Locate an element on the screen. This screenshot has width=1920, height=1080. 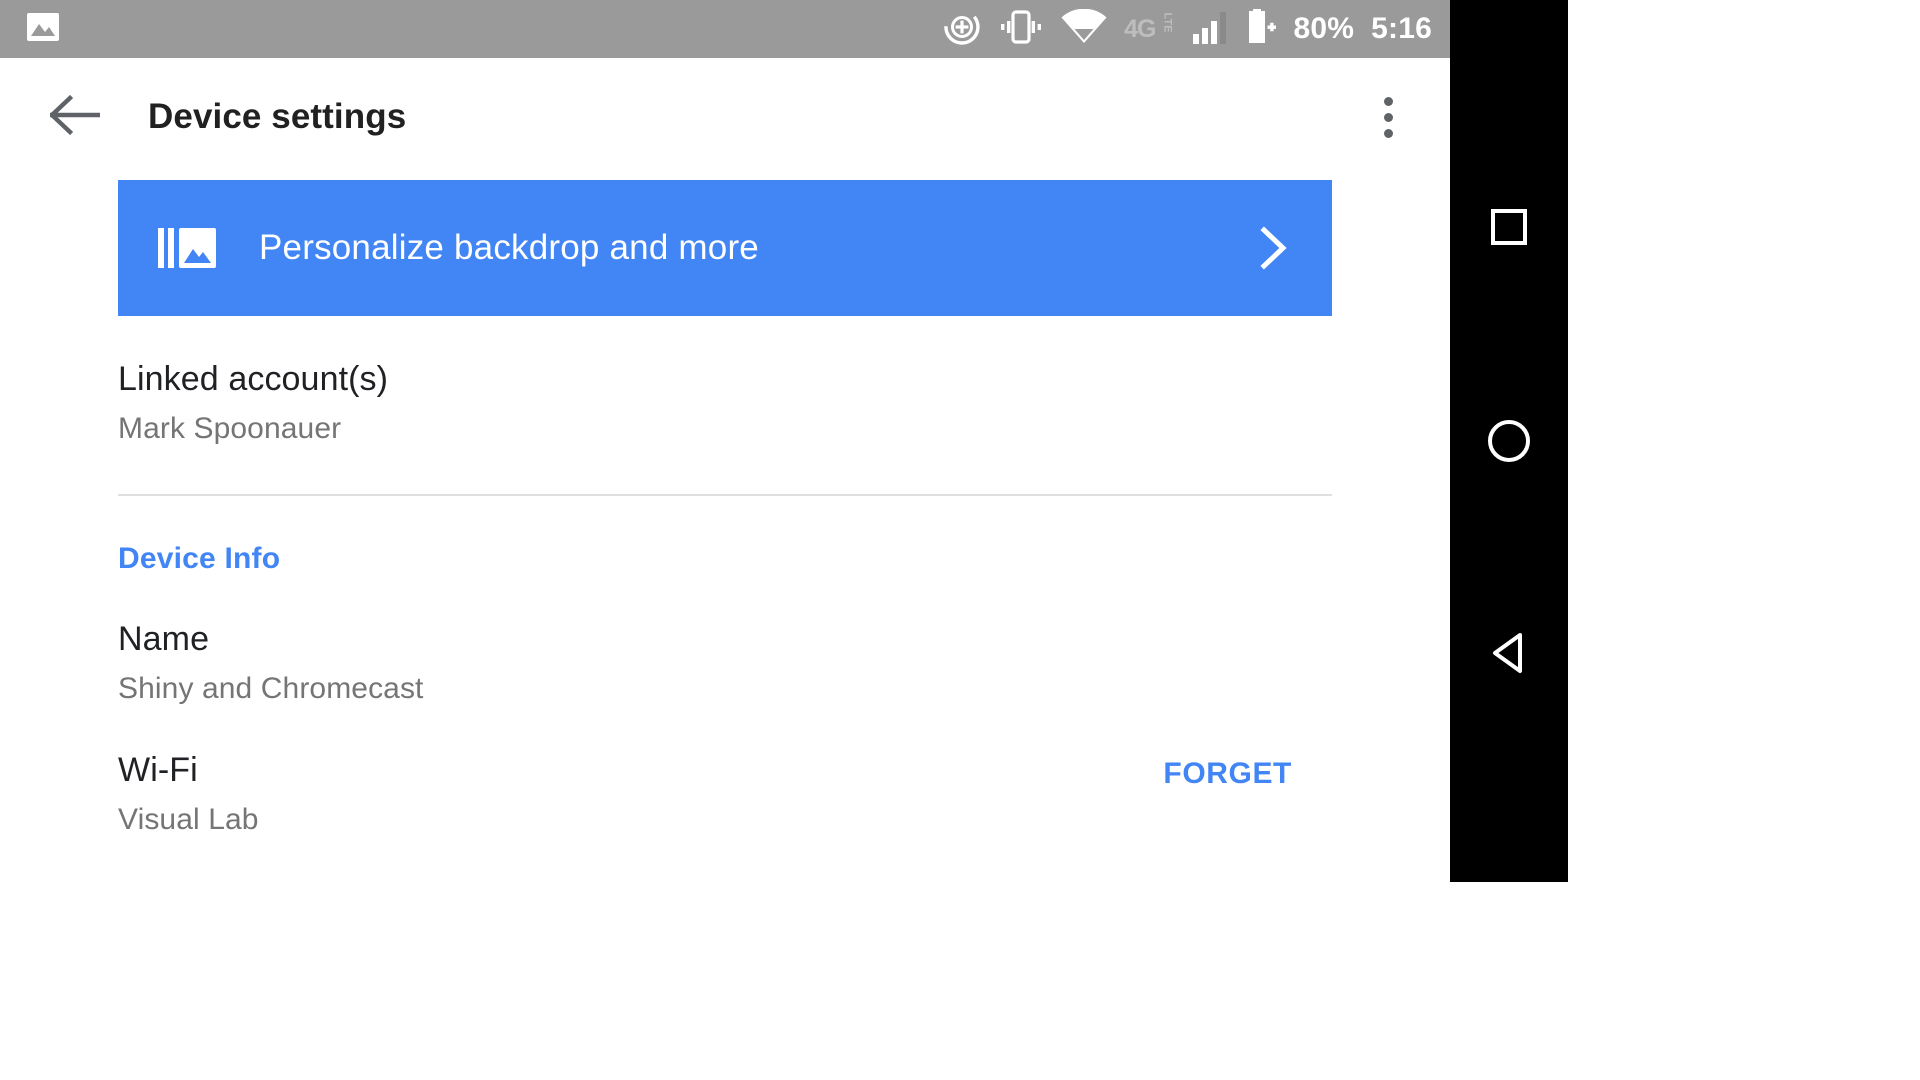
status-bar-right-icons: 4G LTE 80% 5:16 is located at coordinates (1187, 29).